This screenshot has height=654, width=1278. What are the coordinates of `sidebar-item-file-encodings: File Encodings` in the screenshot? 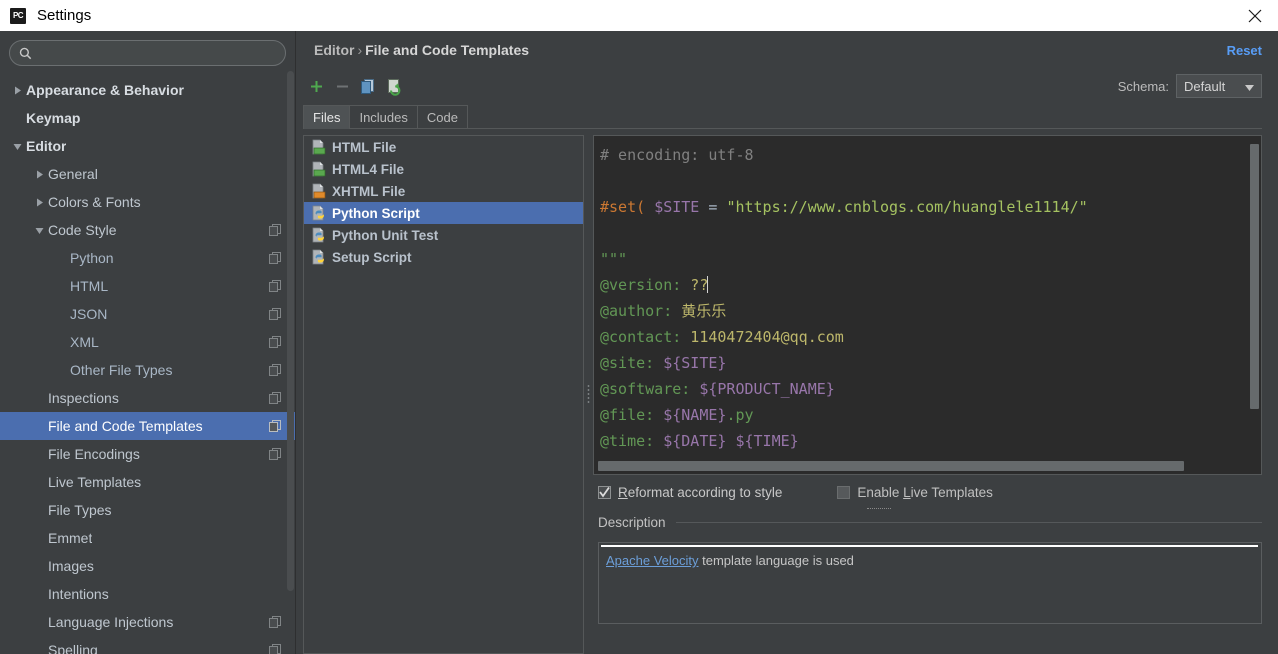 It's located at (147, 454).